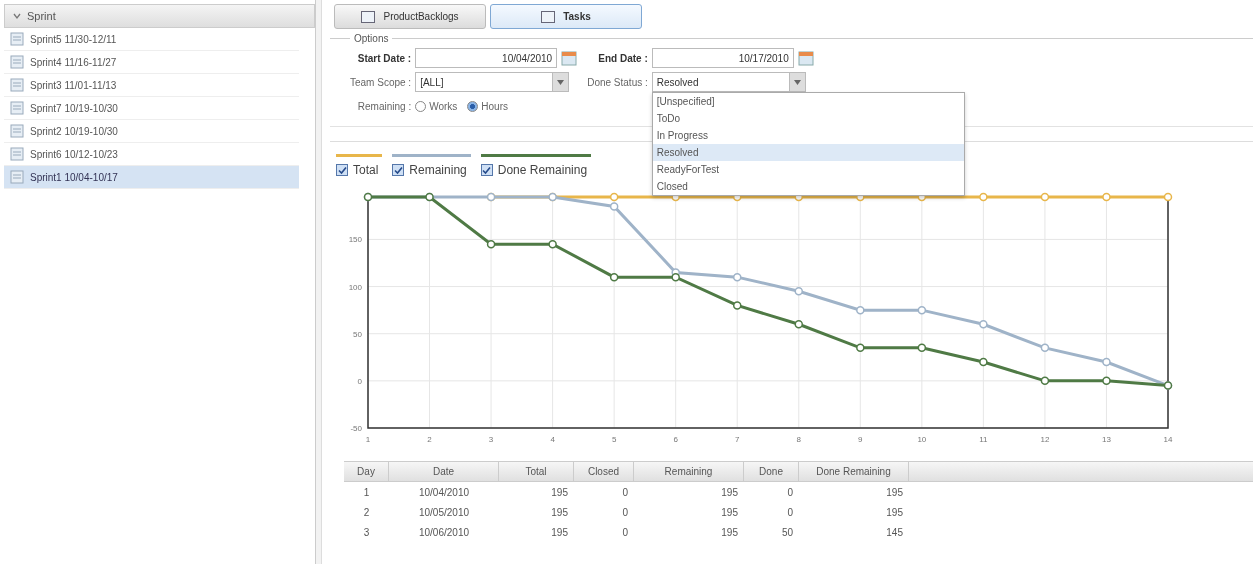 This screenshot has width=1253, height=564. I want to click on sprint-item: Sprint5 11/30-12/11, so click(151, 39).